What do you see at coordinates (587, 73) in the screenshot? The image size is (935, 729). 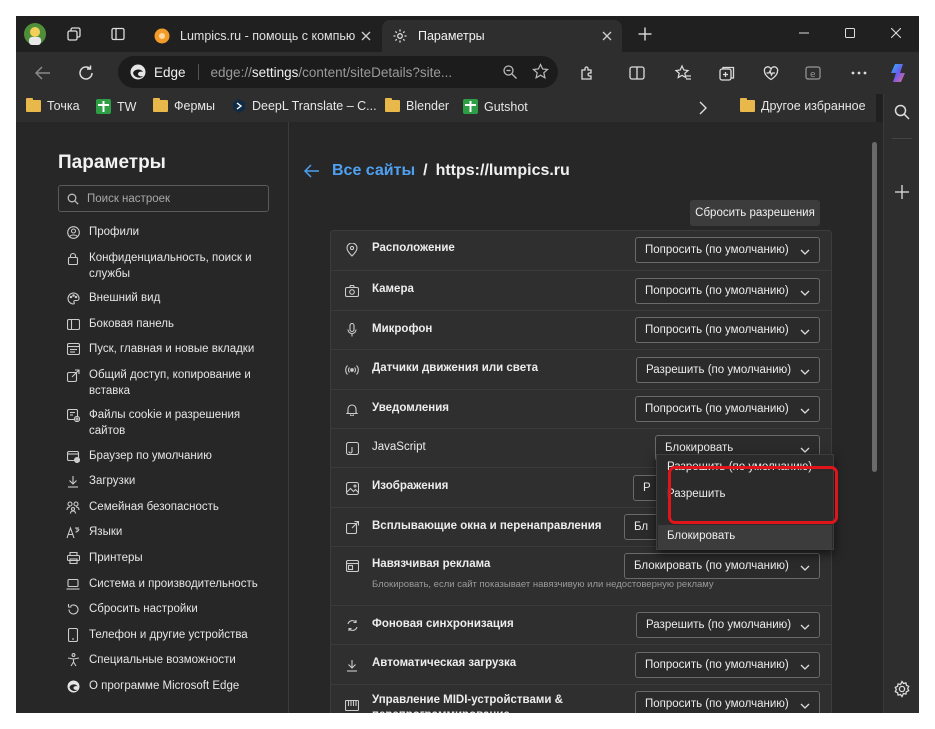 I see `extensions-icon` at bounding box center [587, 73].